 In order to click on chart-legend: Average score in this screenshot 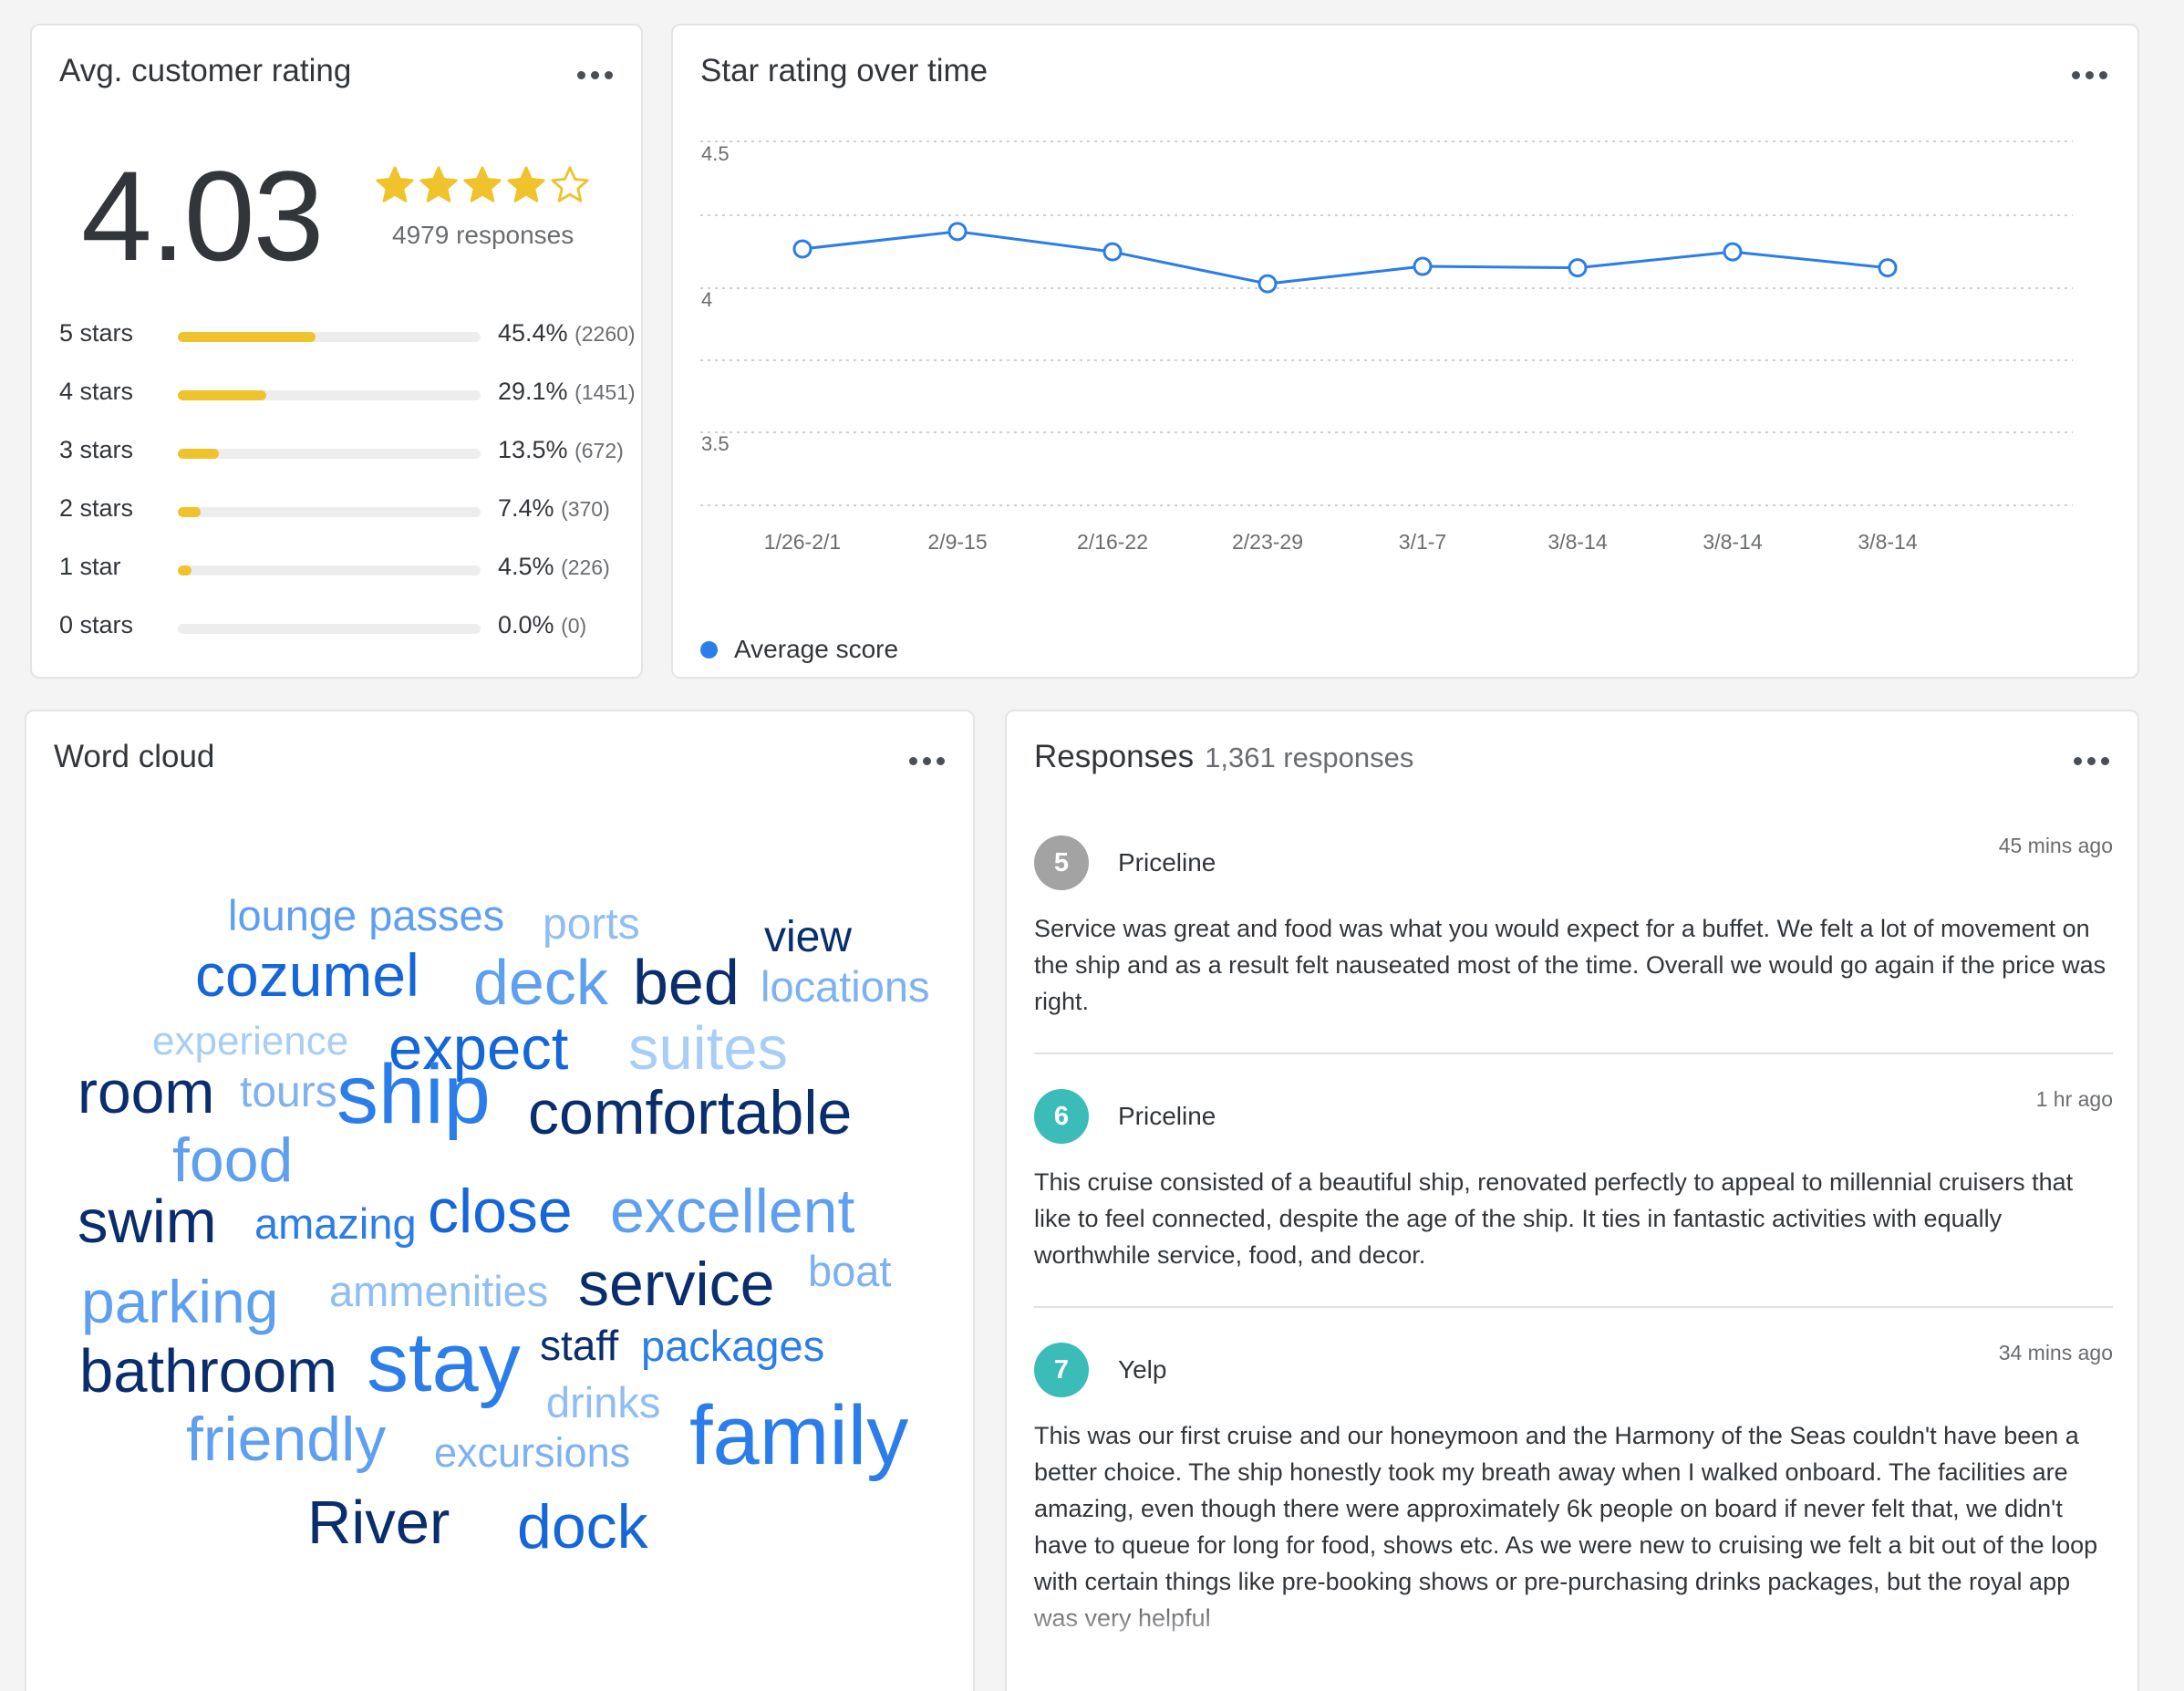, I will do `click(799, 649)`.